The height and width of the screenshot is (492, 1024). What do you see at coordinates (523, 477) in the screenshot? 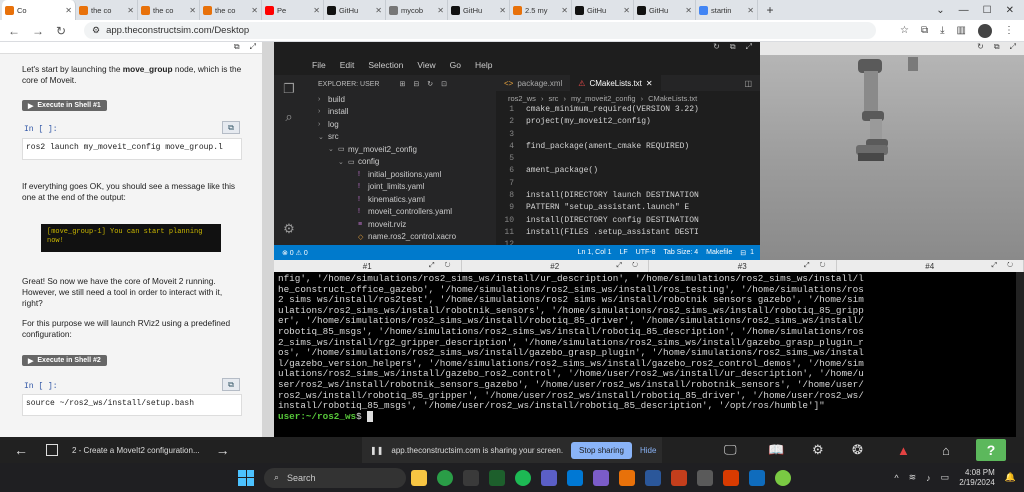
I see `spotify-taskbar-icon` at bounding box center [523, 477].